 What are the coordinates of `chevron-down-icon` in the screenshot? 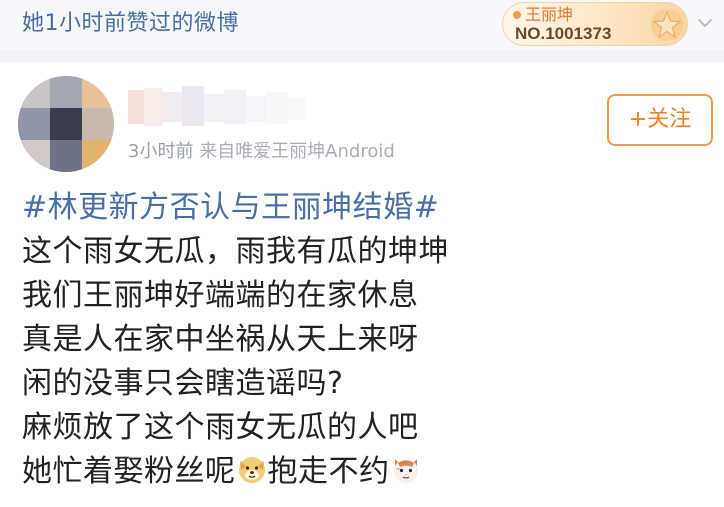 It's located at (705, 23).